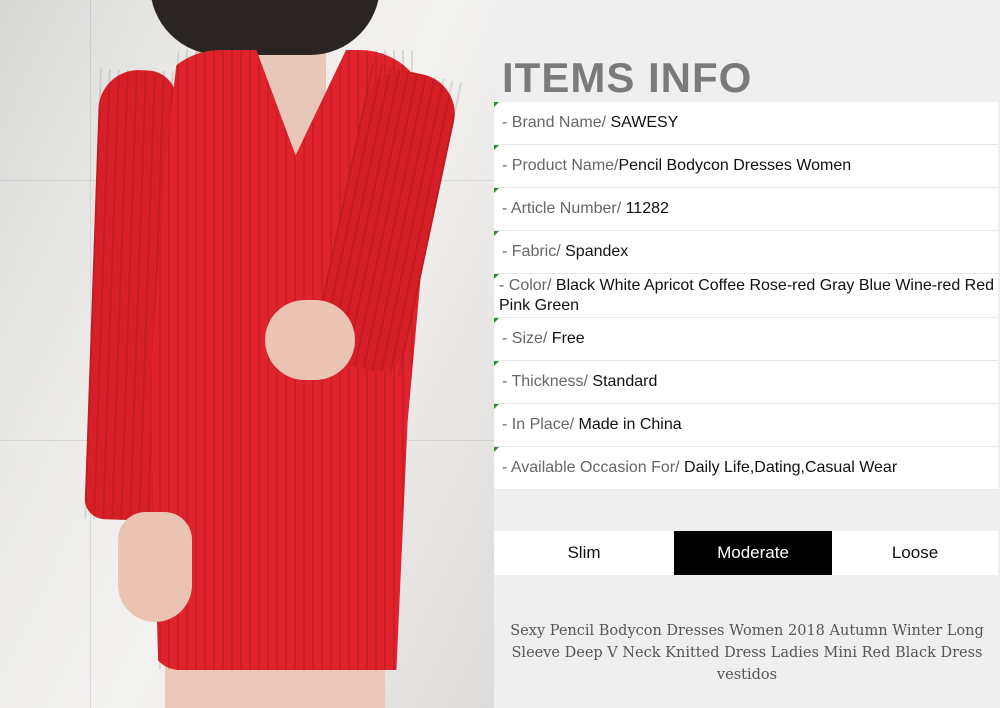  I want to click on info-row-article-number: - Article Number/ 11282, so click(746, 209).